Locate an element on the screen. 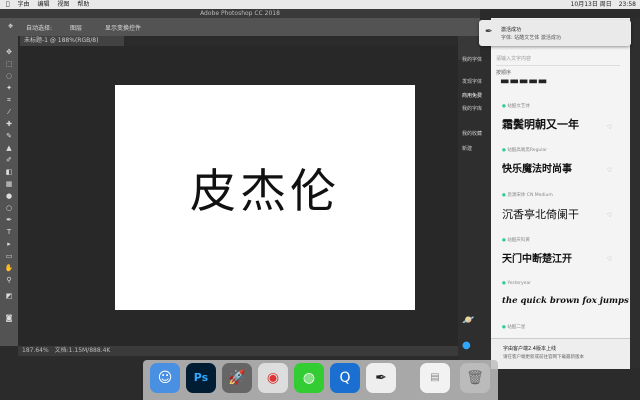 This screenshot has height=400, width=640. search-input: 请输入文字内容 is located at coordinates (558, 60).